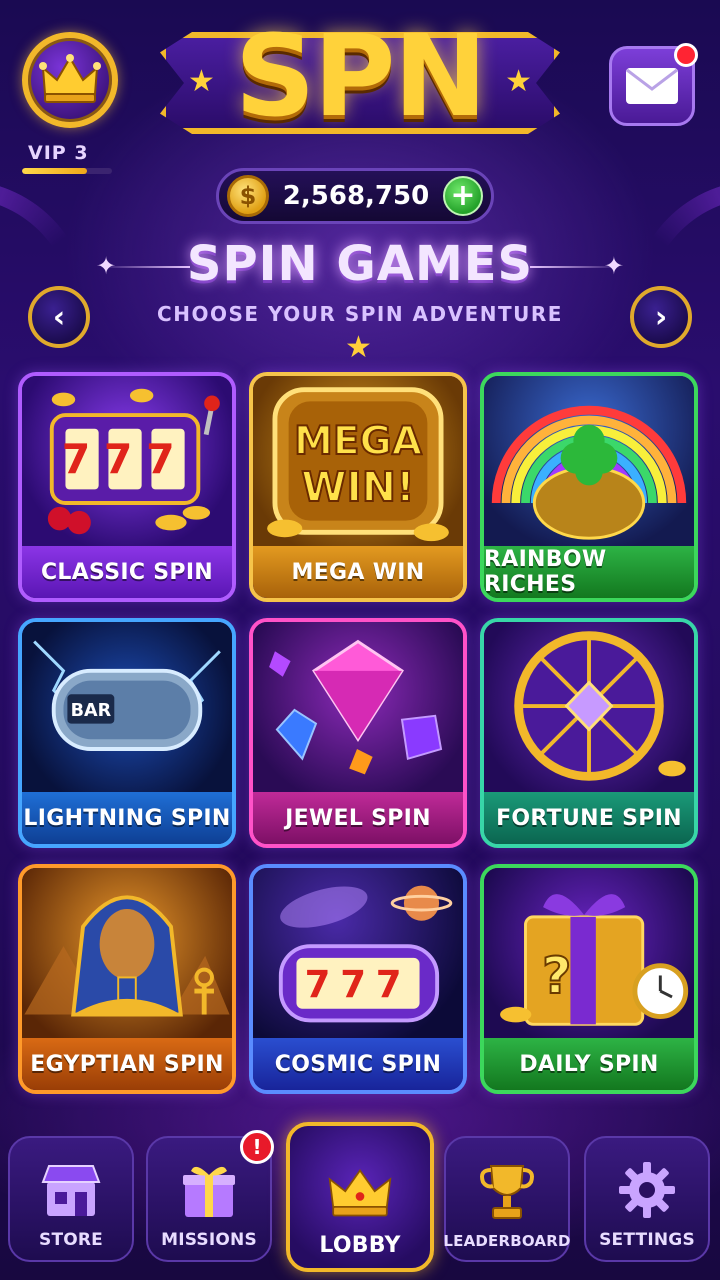 Image resolution: width=720 pixels, height=1280 pixels. I want to click on jewel-art, so click(358, 707).